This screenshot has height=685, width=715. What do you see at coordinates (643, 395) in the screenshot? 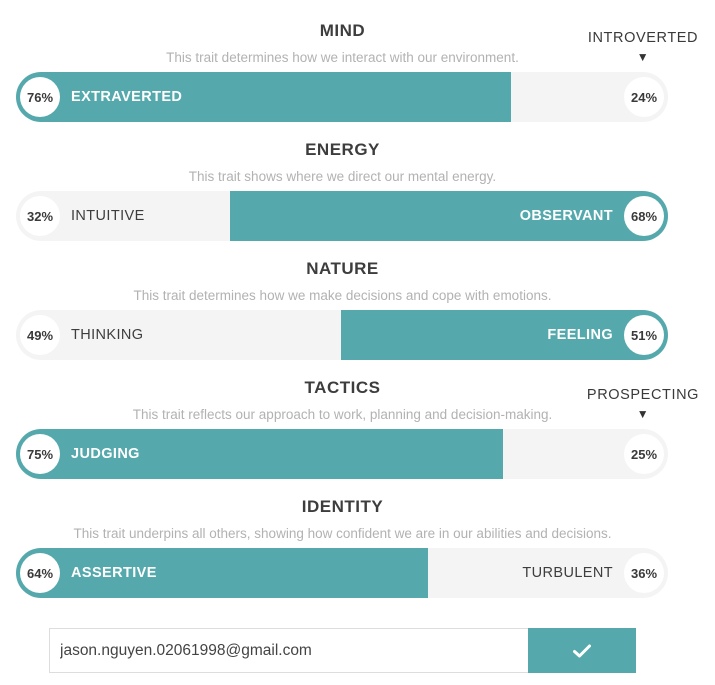
I see `indicator-label: PROSPECTING` at bounding box center [643, 395].